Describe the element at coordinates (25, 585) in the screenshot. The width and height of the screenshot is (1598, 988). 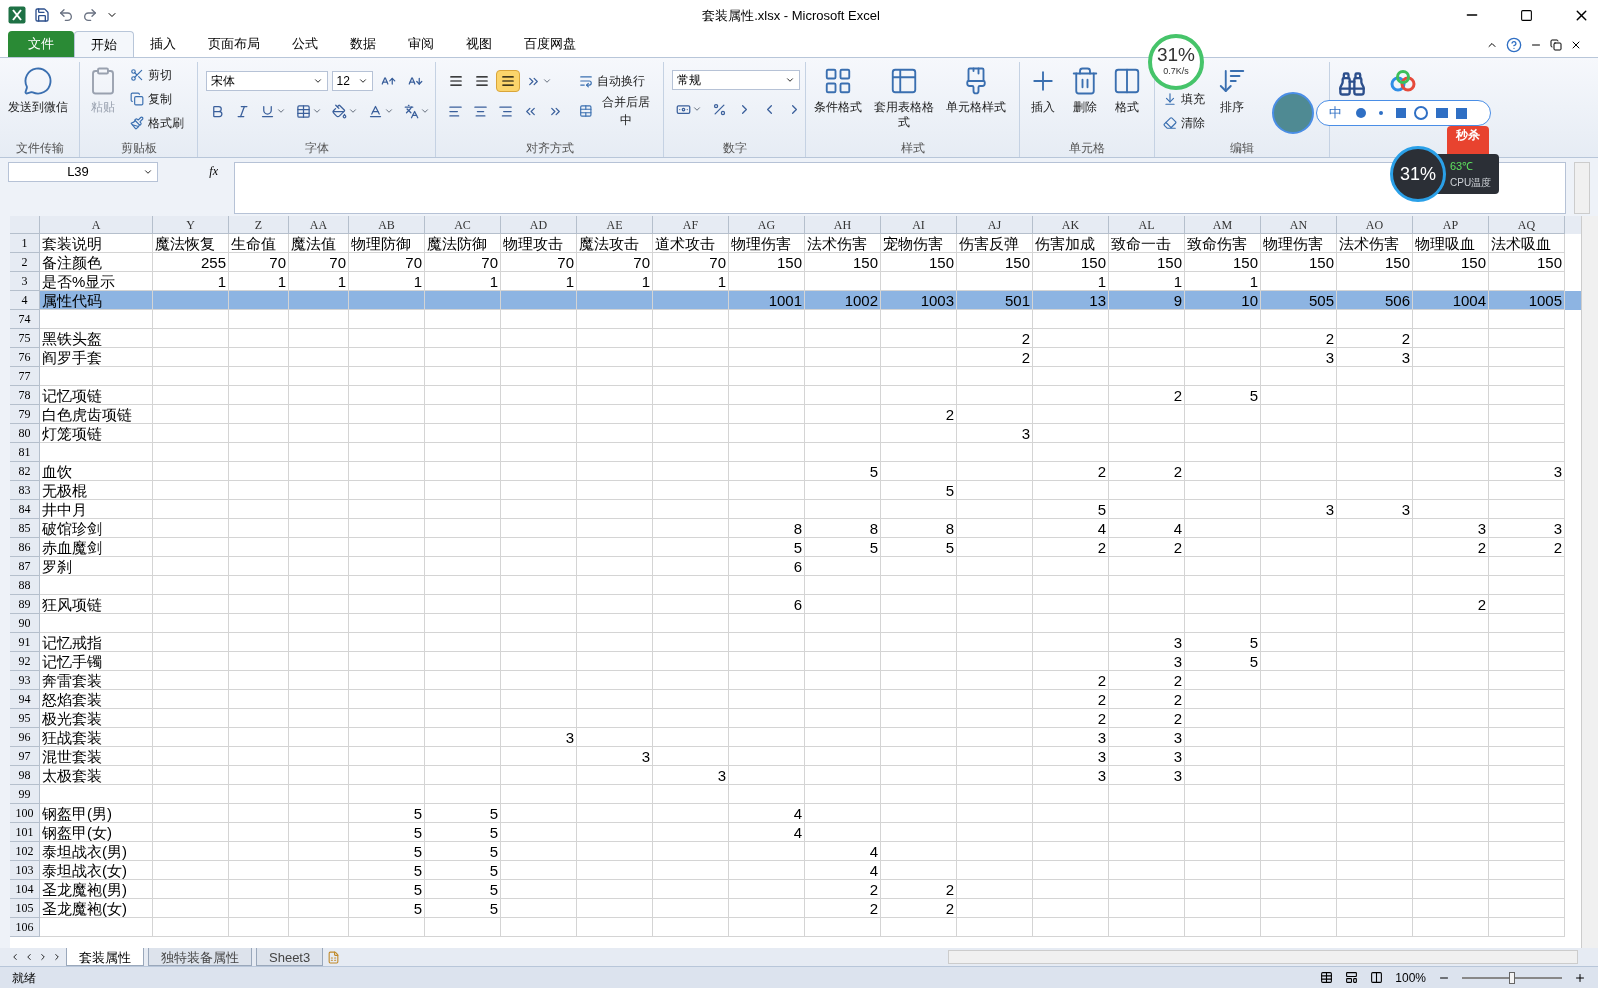
I see `row-header: 88` at that location.